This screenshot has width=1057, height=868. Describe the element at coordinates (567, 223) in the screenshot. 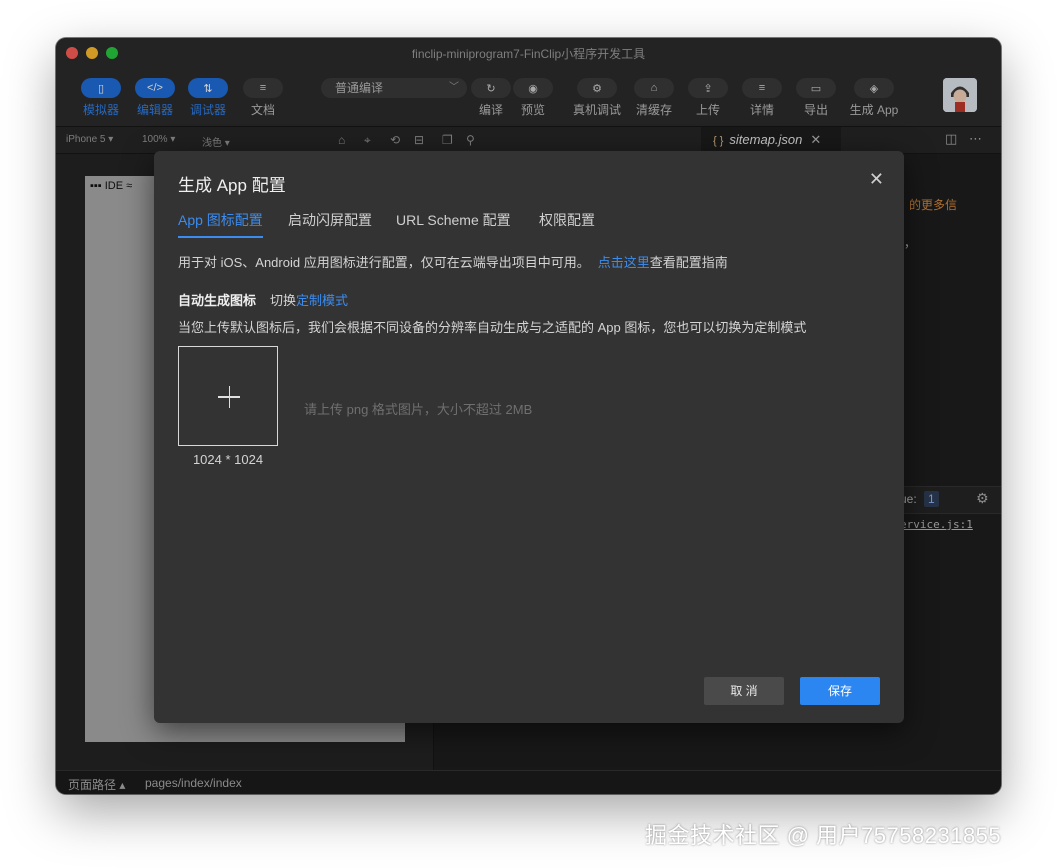

I see `tab-permission-config: 权限配置` at that location.